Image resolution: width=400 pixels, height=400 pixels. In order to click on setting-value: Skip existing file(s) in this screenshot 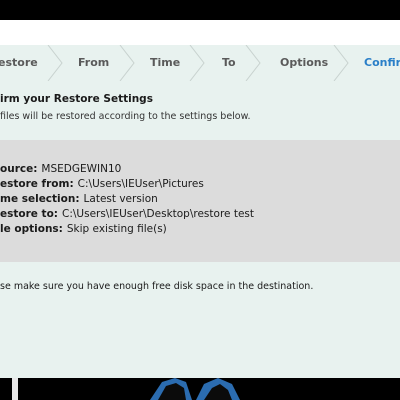, I will do `click(116, 229)`.